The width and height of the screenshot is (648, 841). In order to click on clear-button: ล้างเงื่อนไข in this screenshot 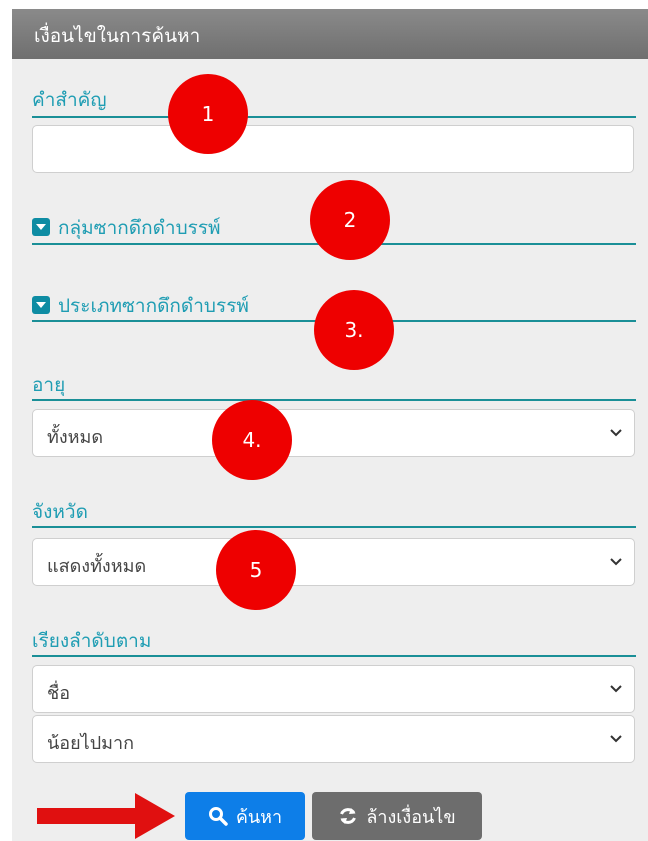, I will do `click(397, 816)`.